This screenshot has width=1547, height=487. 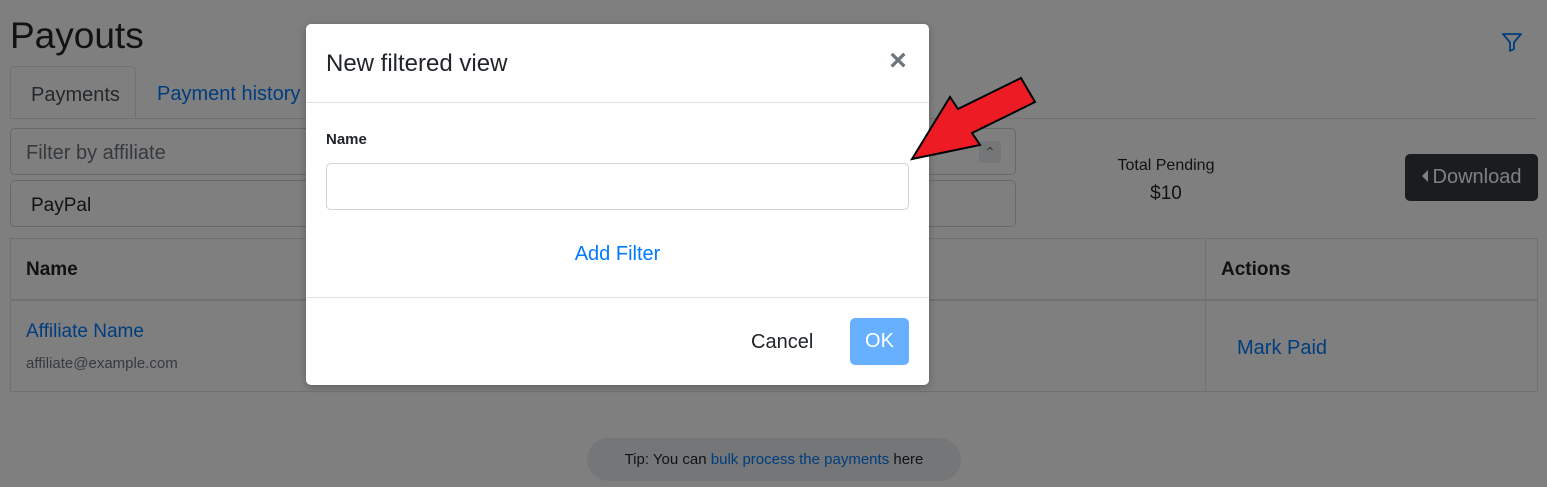 I want to click on modal-header: New filtered view ×, so click(x=617, y=63).